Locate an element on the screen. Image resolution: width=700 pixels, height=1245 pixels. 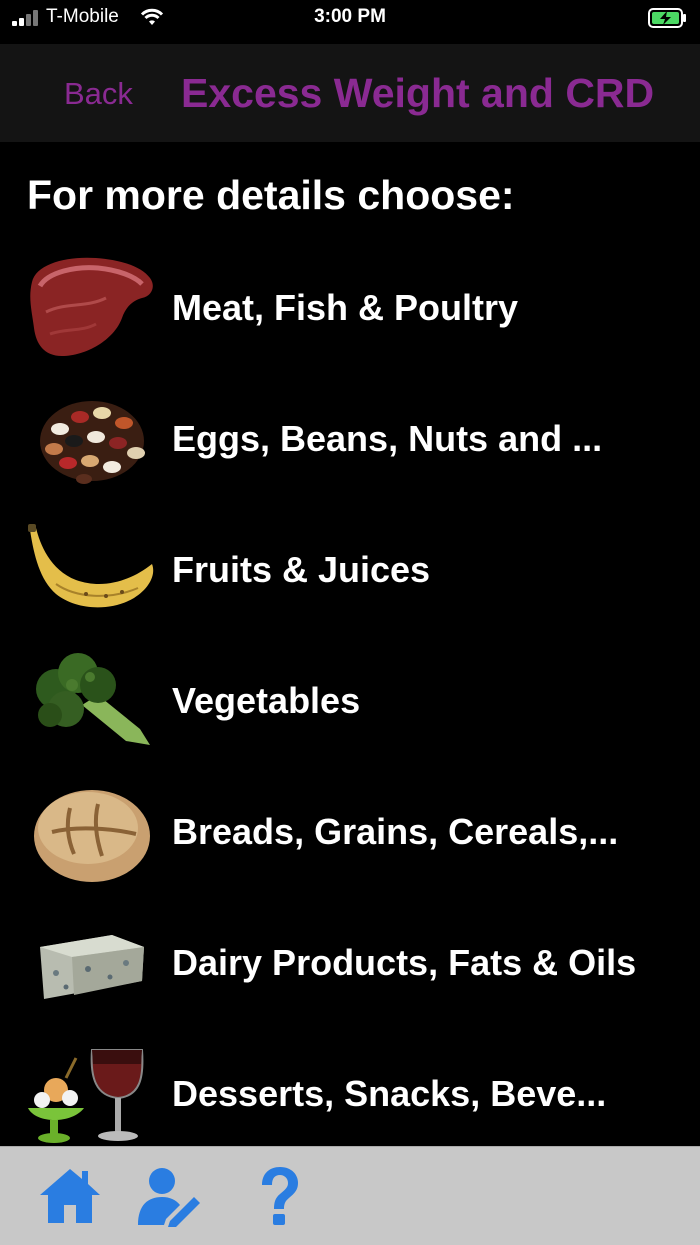
section-heading: For more details choose: is located at coordinates (271, 195).